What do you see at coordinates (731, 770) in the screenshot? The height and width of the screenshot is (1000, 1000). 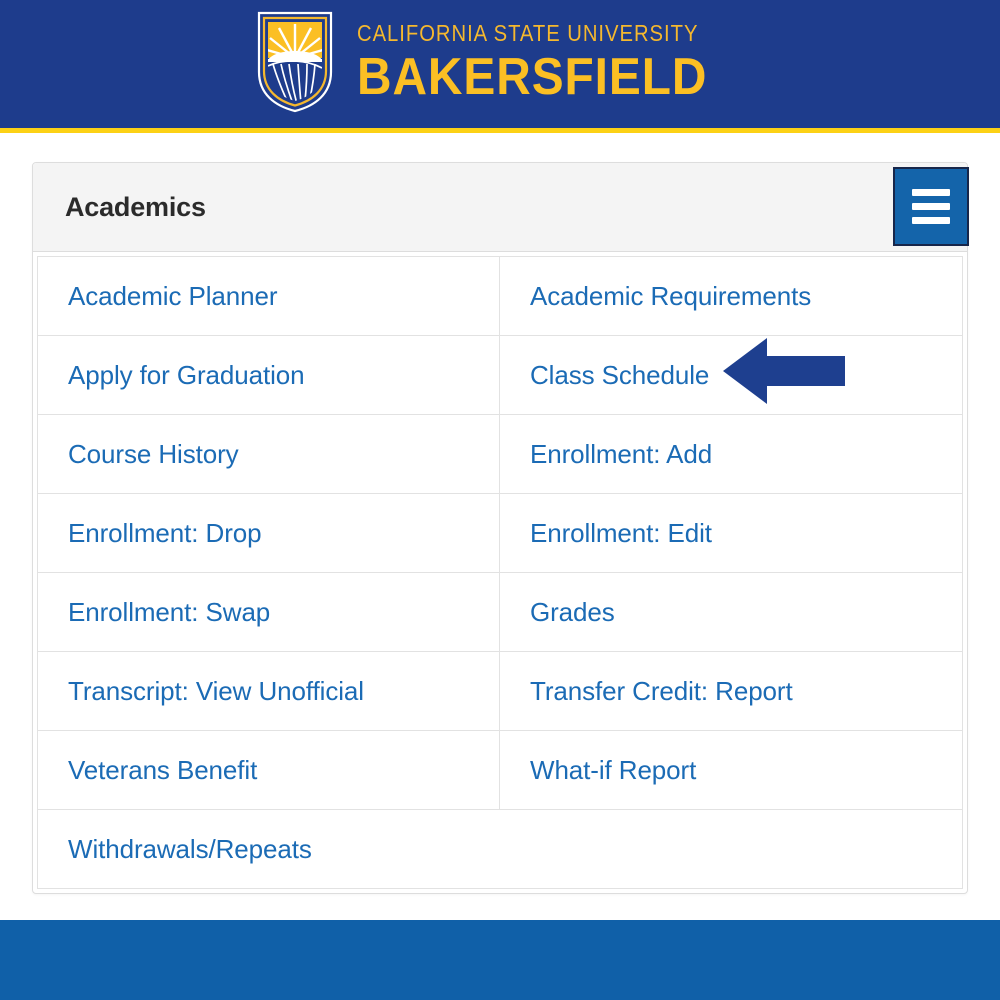 I see `menu-cell-what-if-report: What-if Report` at bounding box center [731, 770].